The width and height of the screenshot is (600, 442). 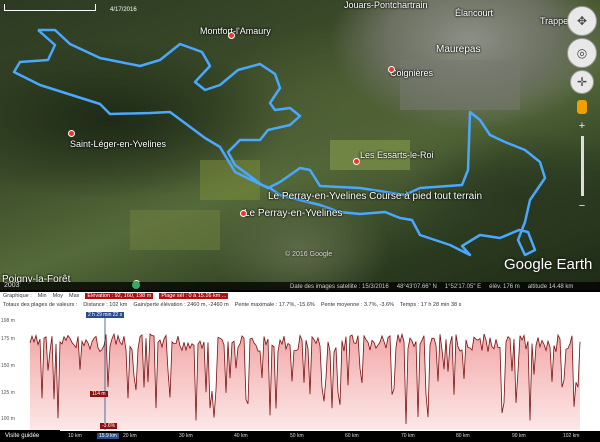 What do you see at coordinates (458, 49) in the screenshot?
I see `place-label-maurepas: Maurepas` at bounding box center [458, 49].